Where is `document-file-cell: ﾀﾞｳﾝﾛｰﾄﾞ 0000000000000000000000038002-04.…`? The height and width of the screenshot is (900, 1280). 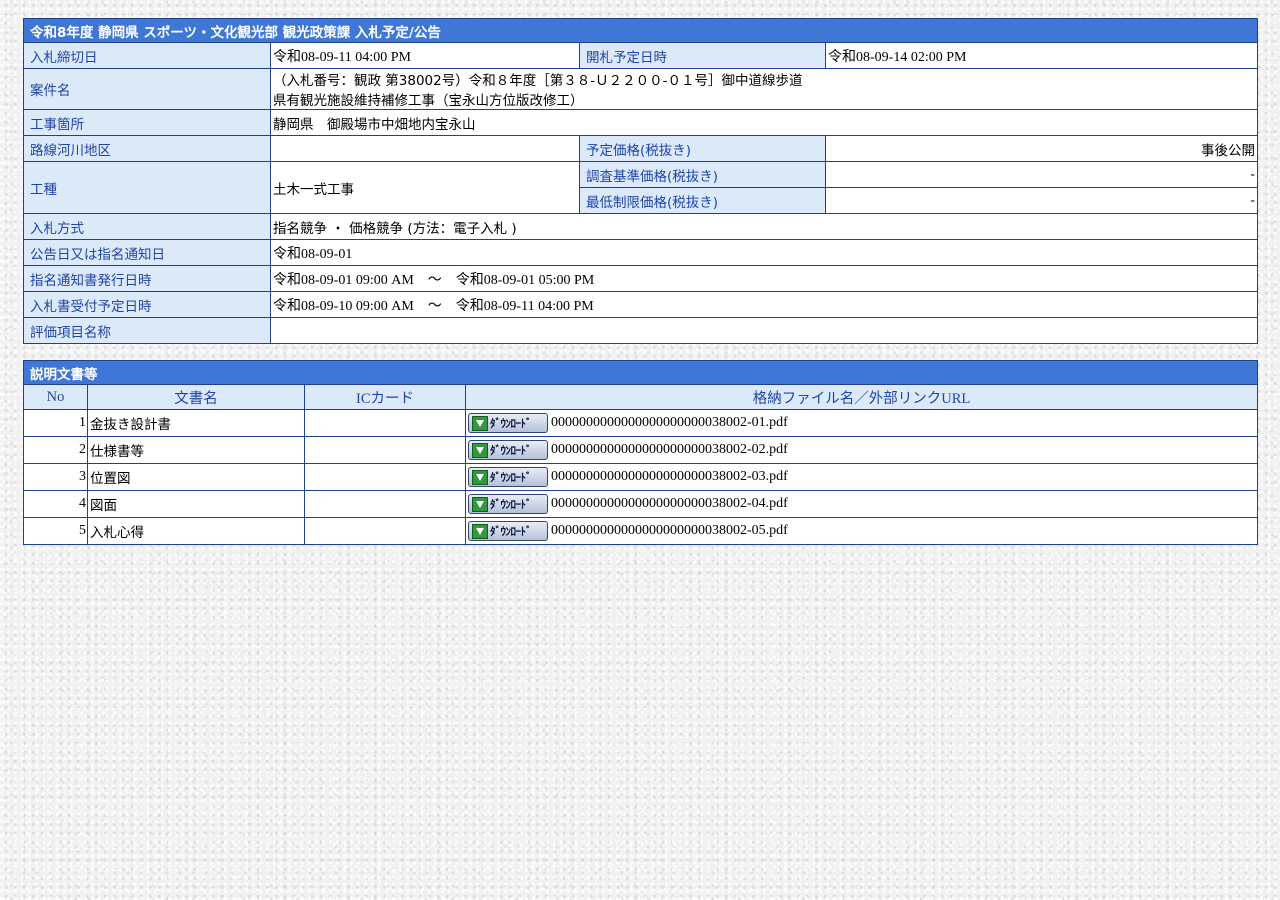 document-file-cell: ﾀﾞｳﾝﾛｰﾄﾞ 0000000000000000000000038002-04.… is located at coordinates (861, 504).